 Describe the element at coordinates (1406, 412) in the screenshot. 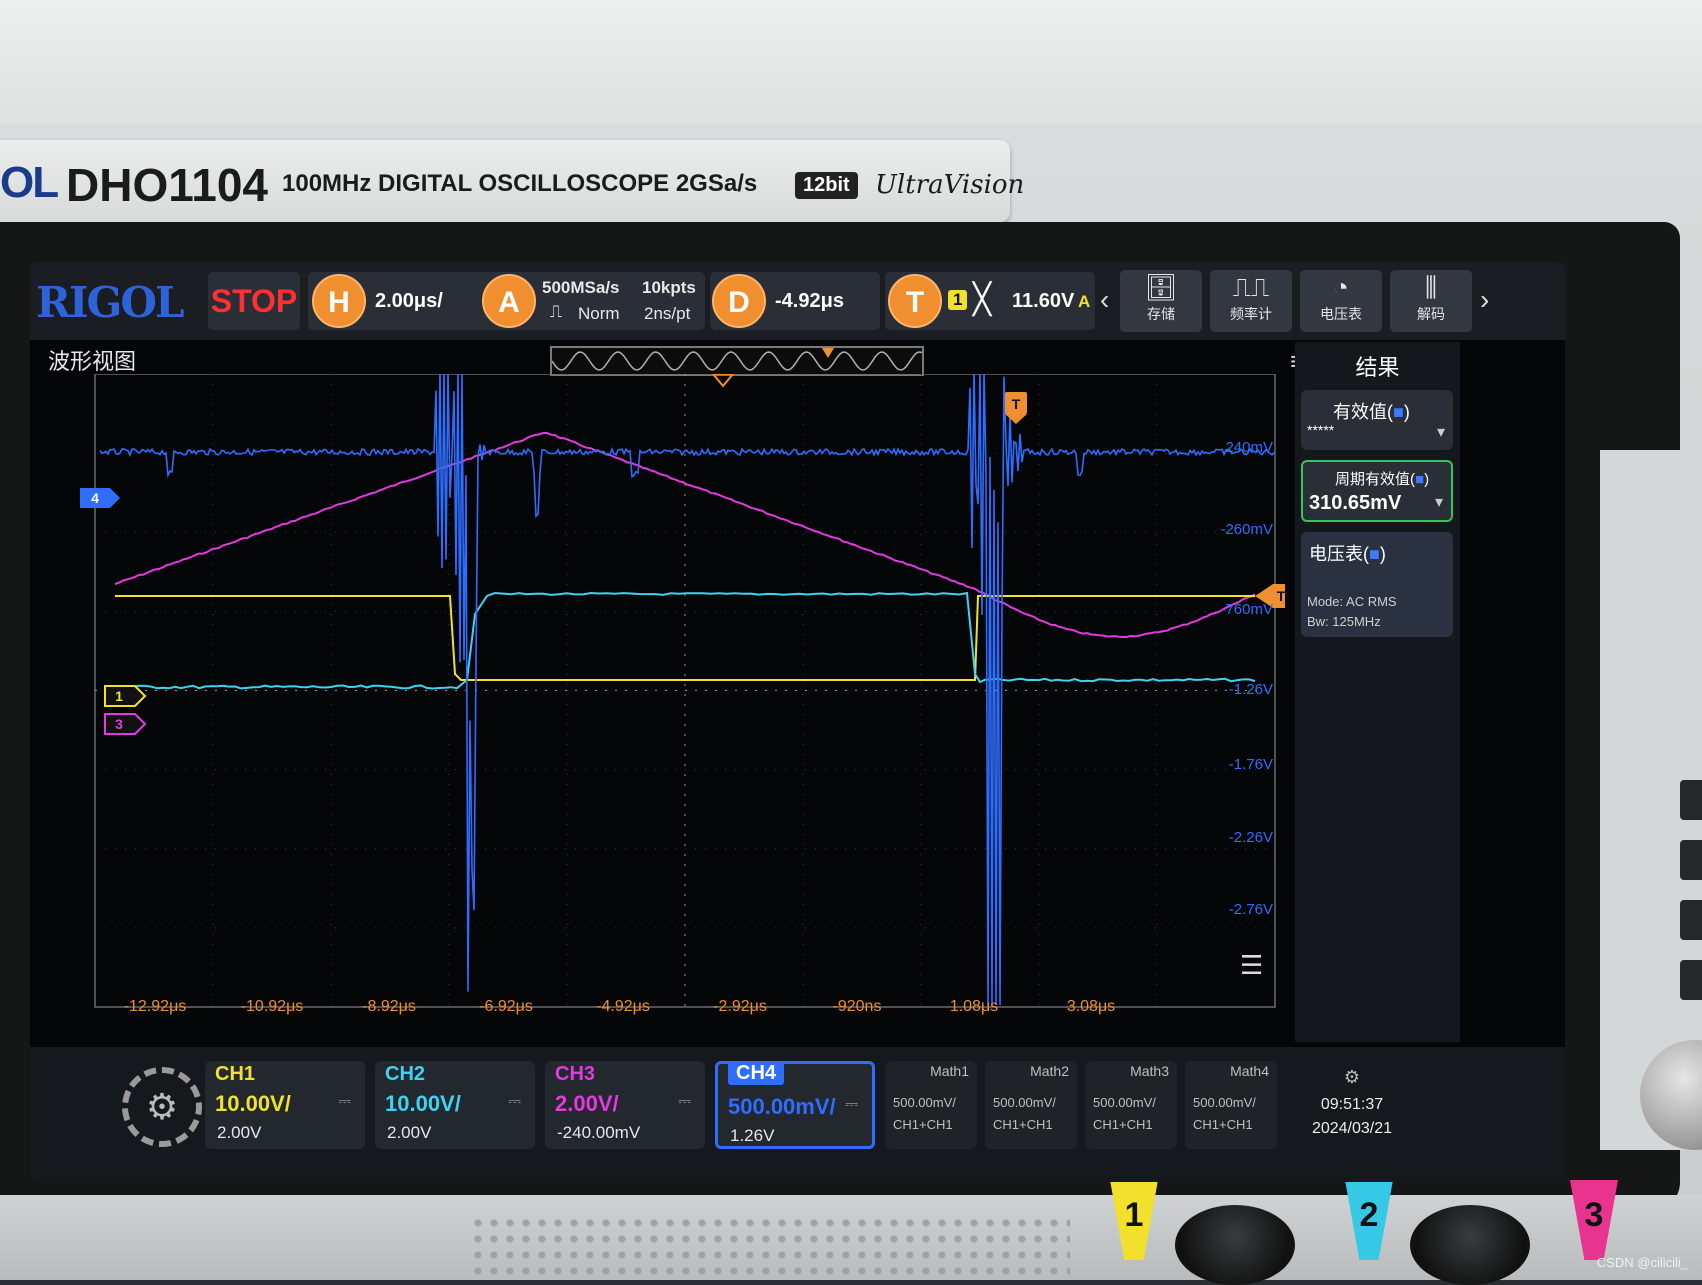

I see `result-rms-suffix: )` at that location.